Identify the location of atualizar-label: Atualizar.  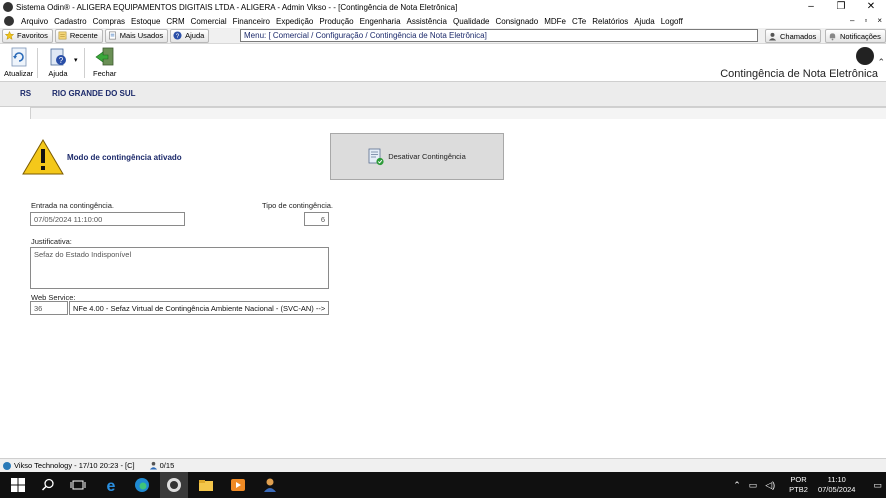
(19, 73).